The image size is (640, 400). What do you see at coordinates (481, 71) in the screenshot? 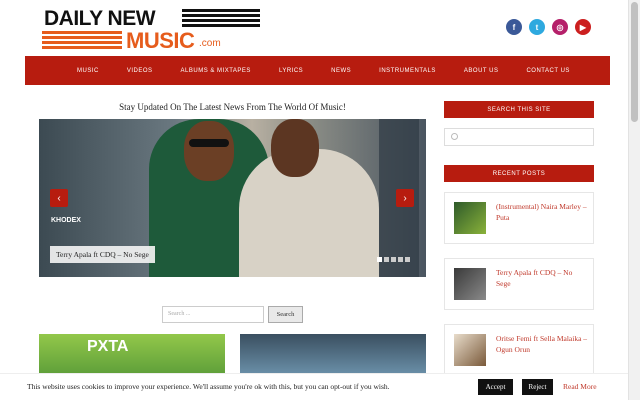
I see `nav-about-us: ABOUT US` at bounding box center [481, 71].